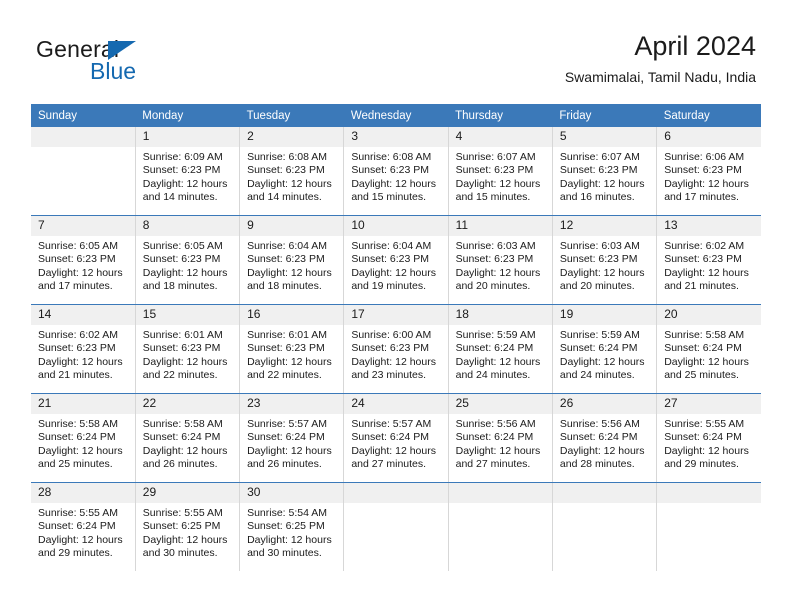  What do you see at coordinates (284, 197) in the screenshot?
I see `daylight-duration-line2: and 14 minutes.` at bounding box center [284, 197].